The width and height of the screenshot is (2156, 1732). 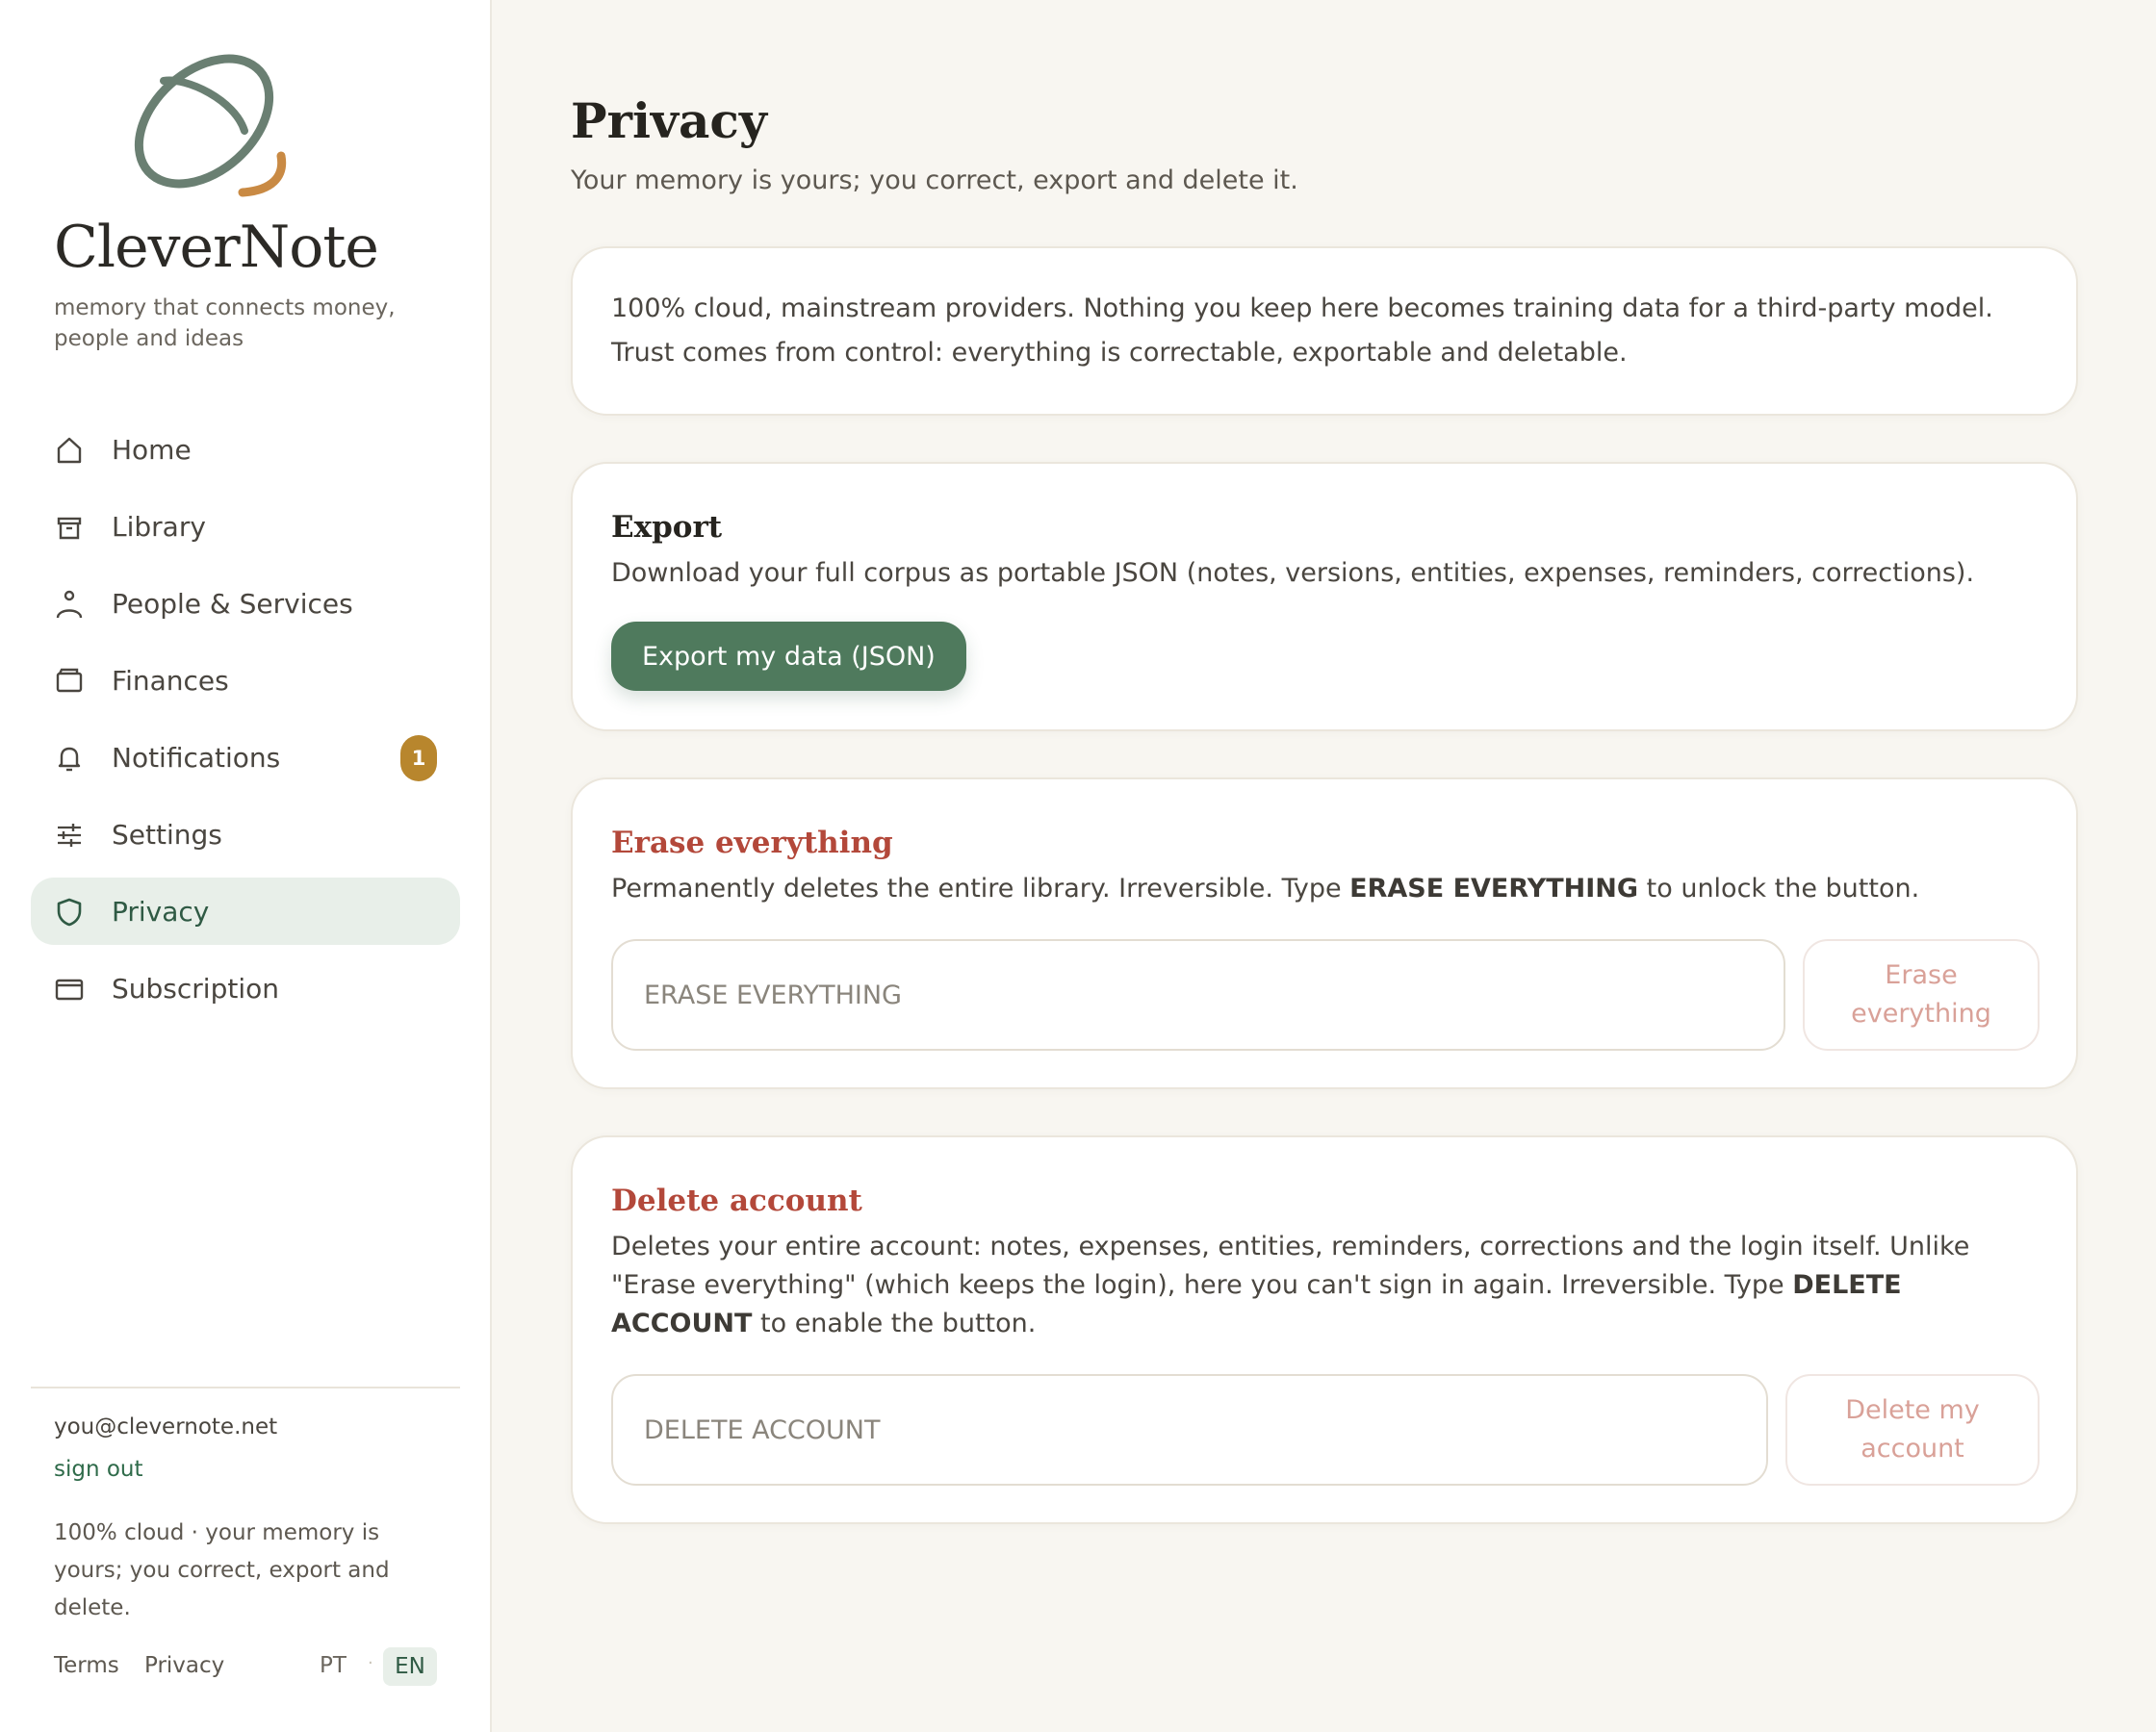 What do you see at coordinates (245, 526) in the screenshot?
I see `sidebar-item-library: Library` at bounding box center [245, 526].